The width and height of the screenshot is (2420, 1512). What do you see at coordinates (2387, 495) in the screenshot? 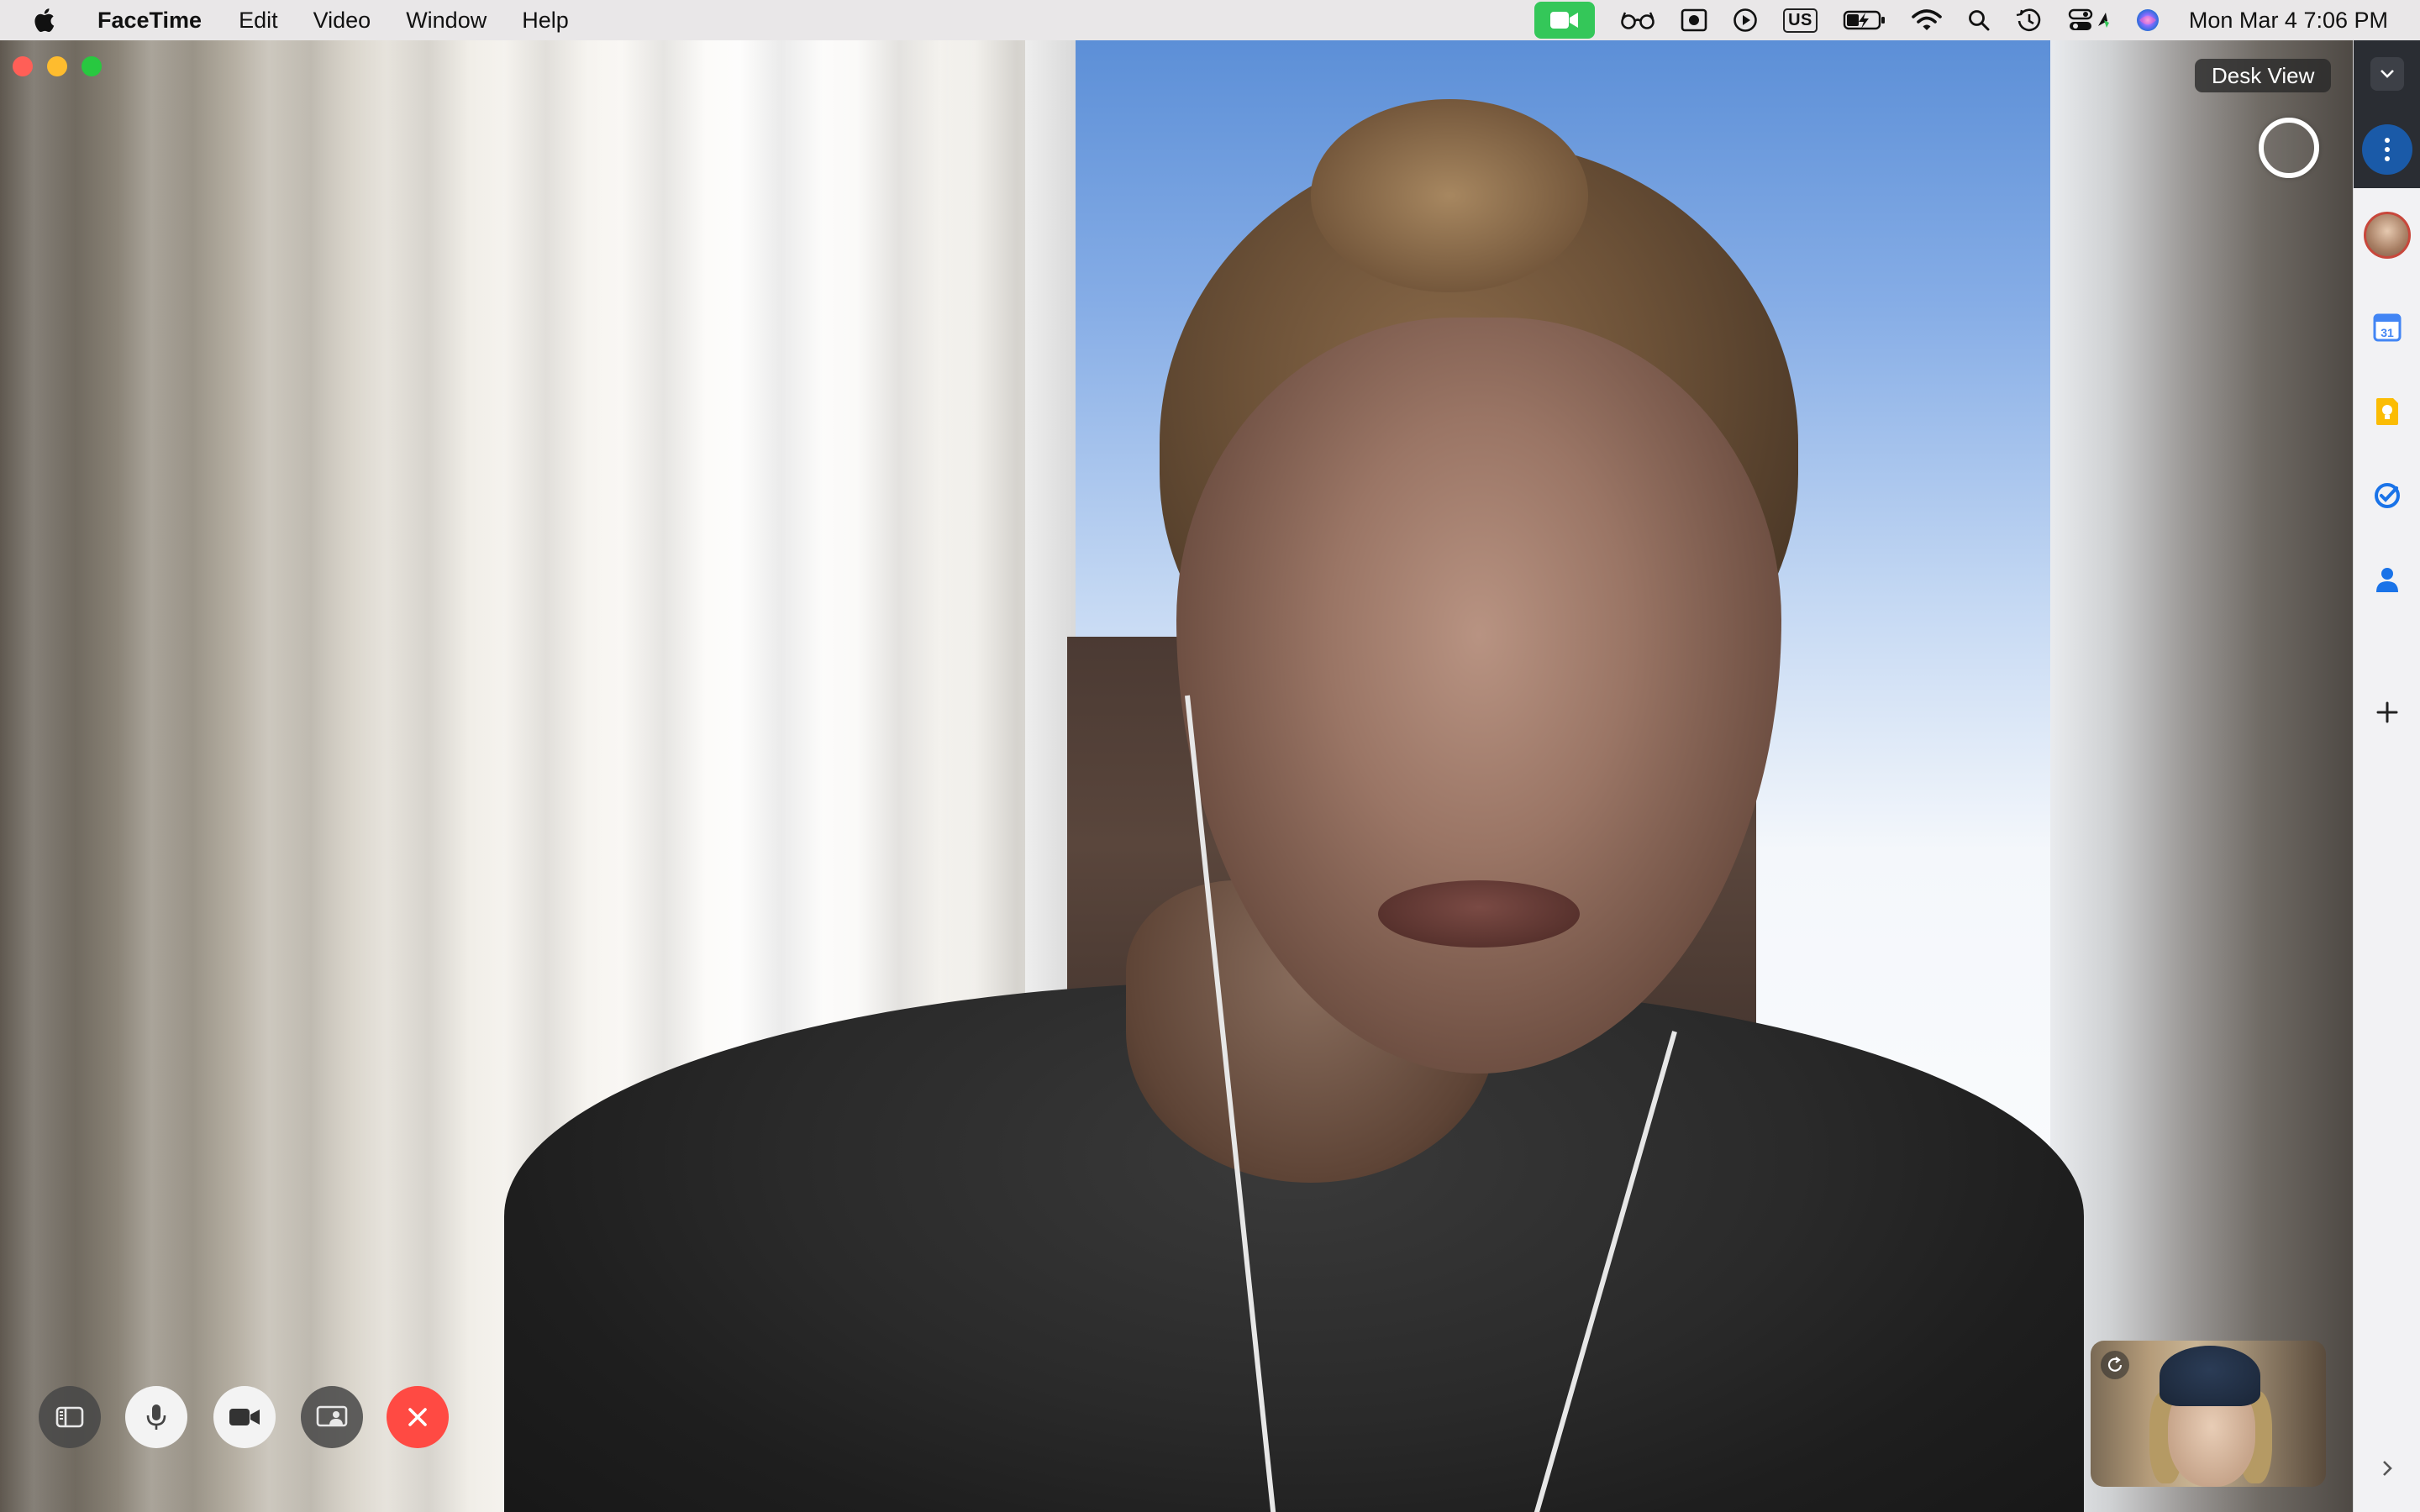
I see `google-tasks-icon` at bounding box center [2387, 495].